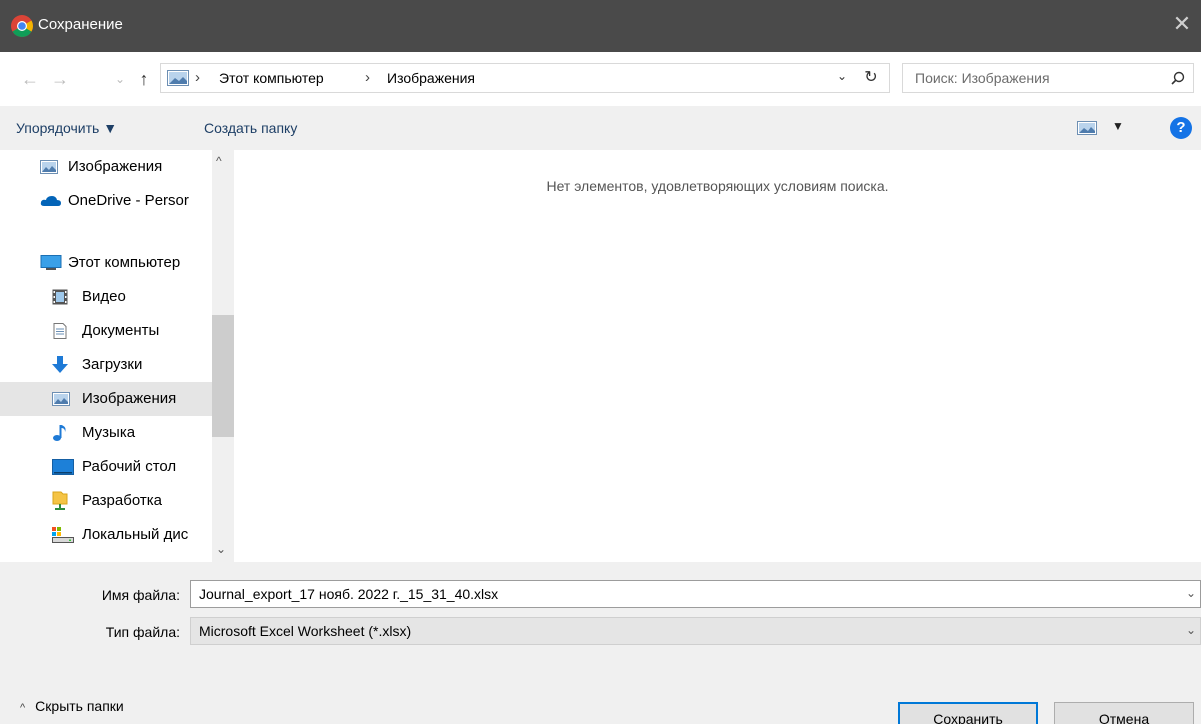 Image resolution: width=1201 pixels, height=724 pixels. What do you see at coordinates (66, 128) in the screenshot?
I see `organize-button: Упорядочить ▼` at bounding box center [66, 128].